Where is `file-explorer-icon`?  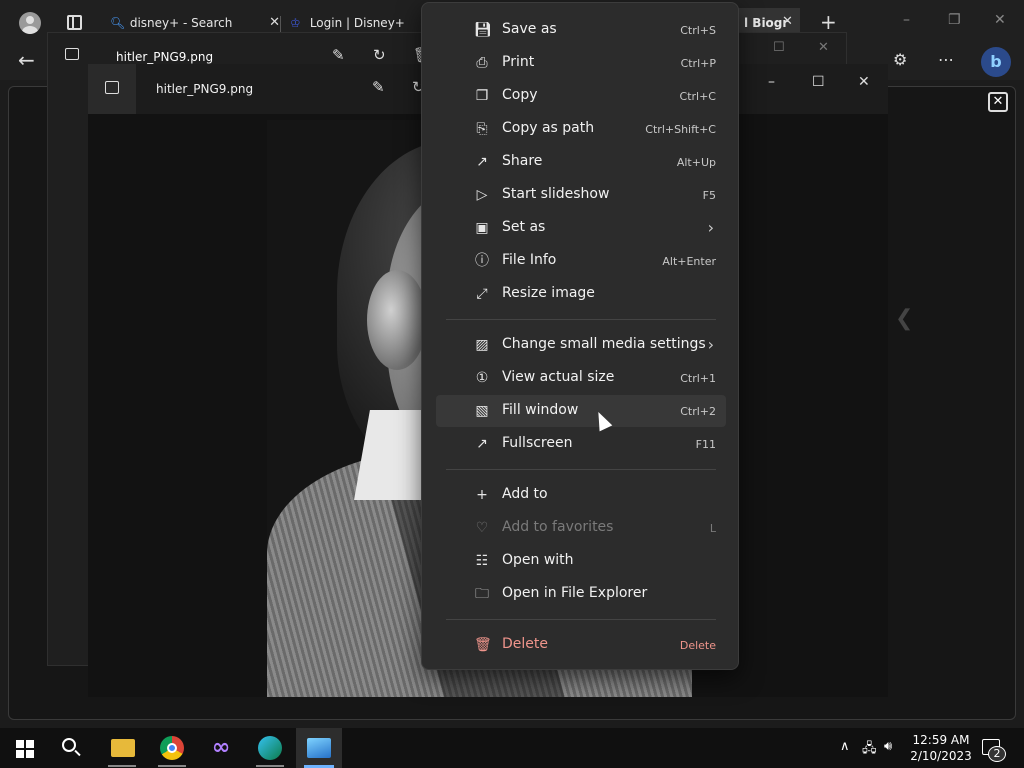
file-explorer-icon is located at coordinates (123, 748).